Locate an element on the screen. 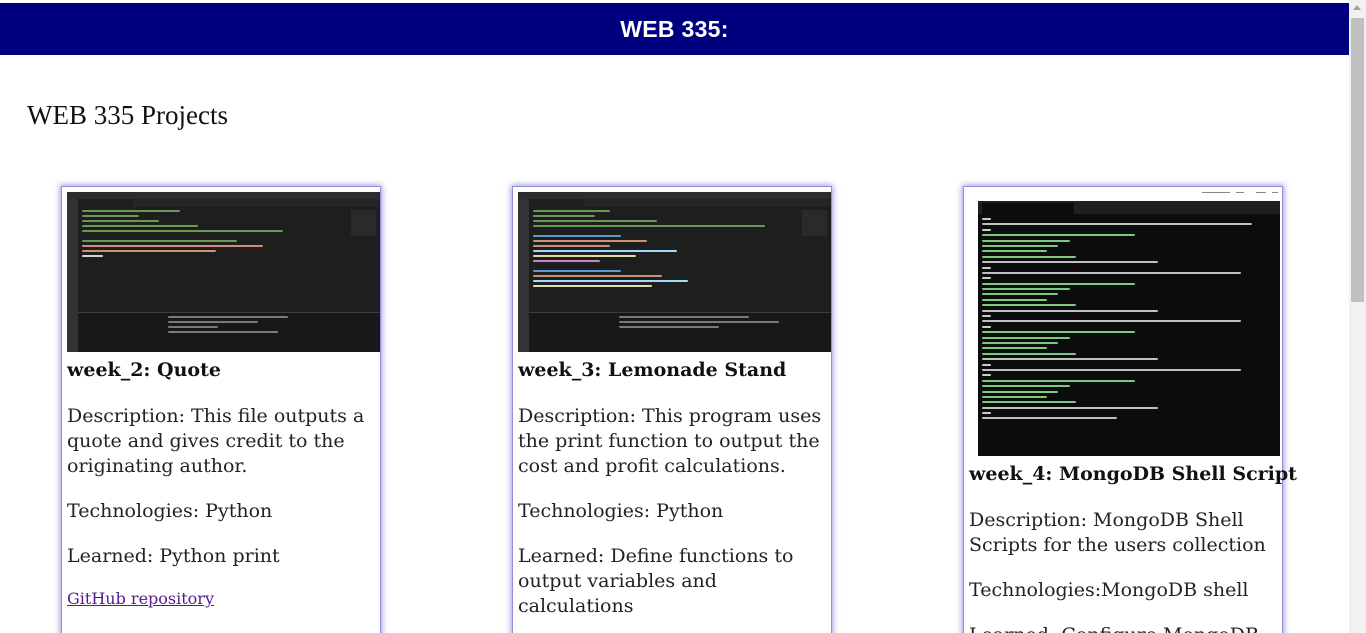 The width and height of the screenshot is (1366, 633). page-title: WEB 335 Projects is located at coordinates (127, 115).